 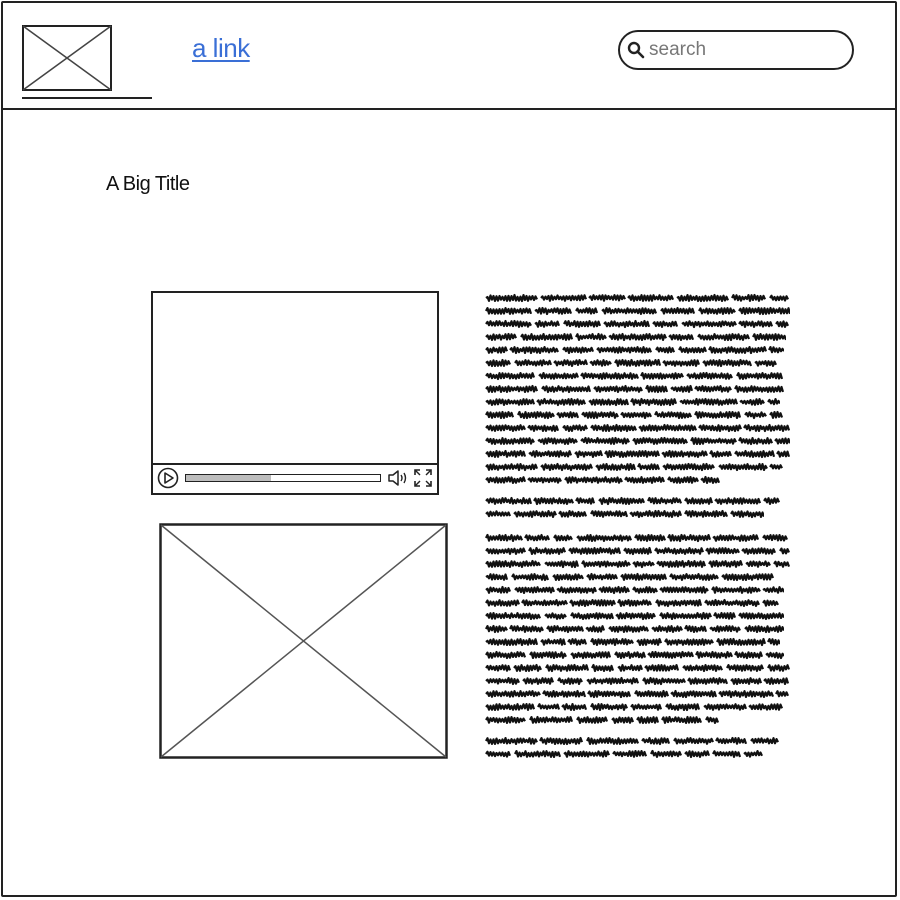 I want to click on nav-link: a link, so click(x=221, y=48).